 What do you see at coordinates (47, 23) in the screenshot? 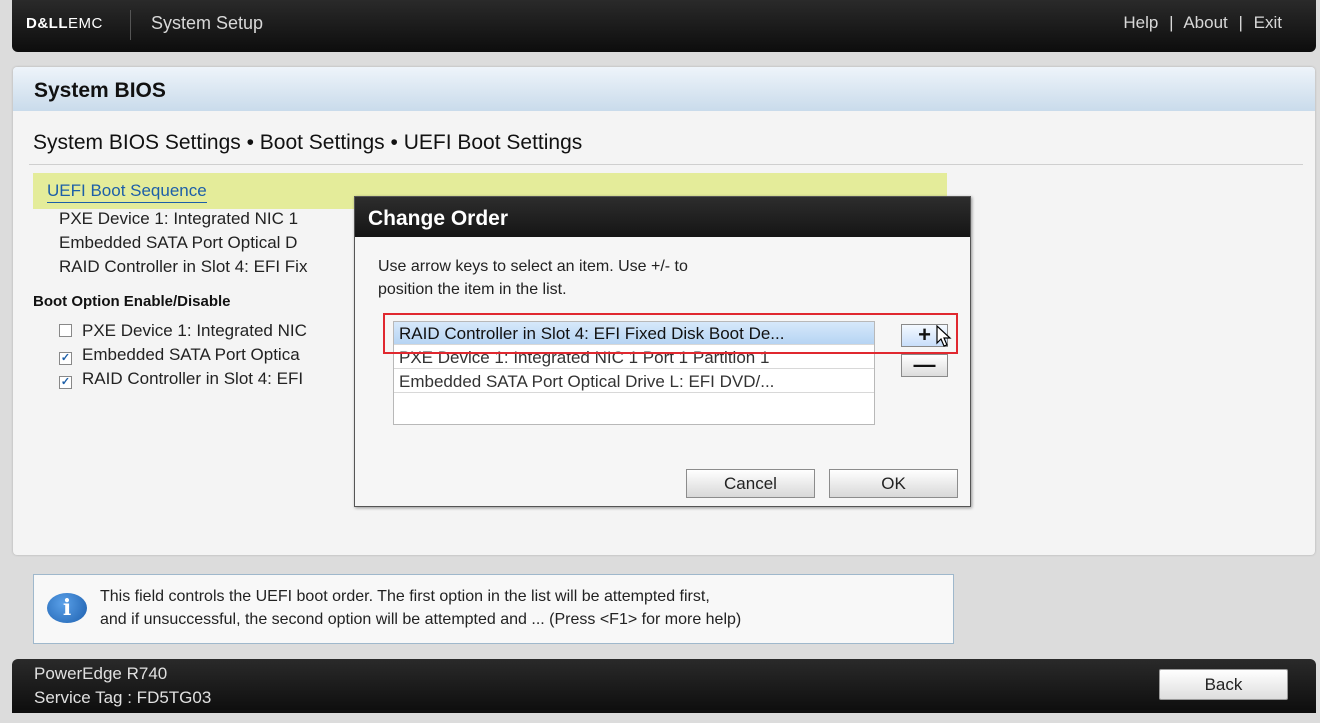
I see `brand-dell: D&LL` at bounding box center [47, 23].